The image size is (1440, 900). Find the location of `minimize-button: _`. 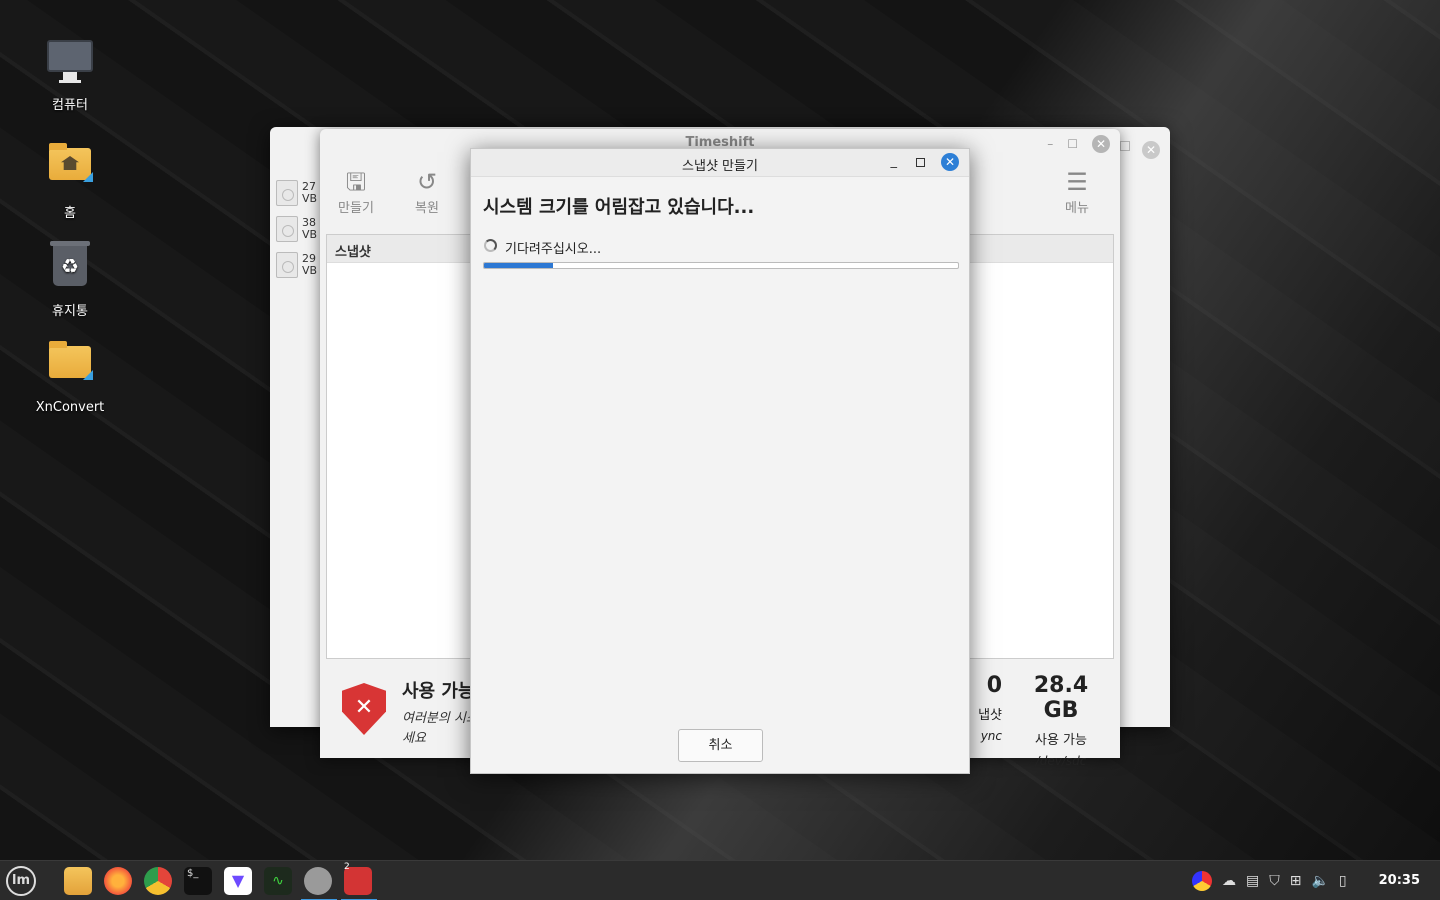

minimize-button: _ is located at coordinates (894, 161).